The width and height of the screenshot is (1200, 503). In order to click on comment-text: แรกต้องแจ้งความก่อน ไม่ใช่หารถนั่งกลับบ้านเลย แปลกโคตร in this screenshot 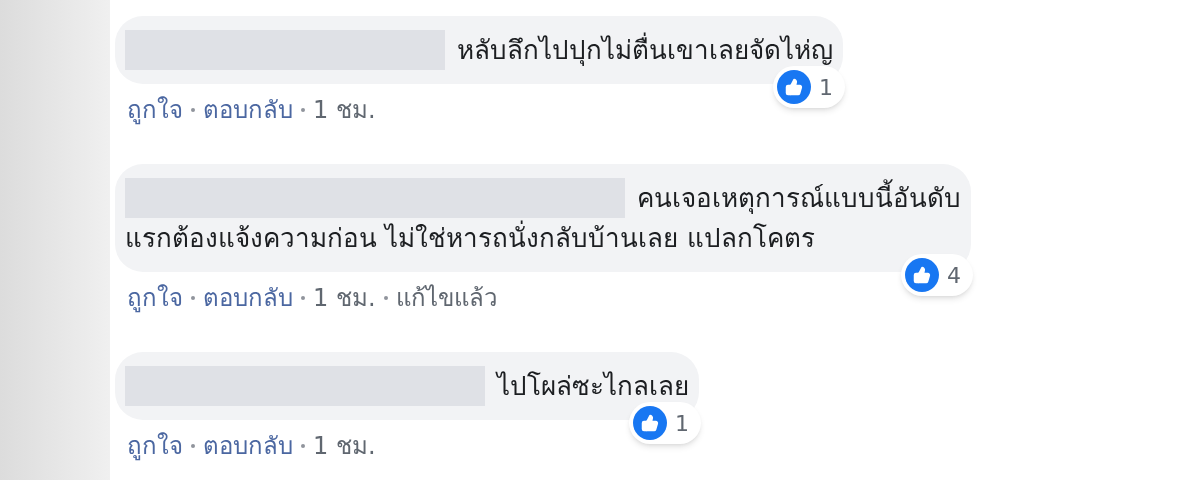, I will do `click(470, 238)`.